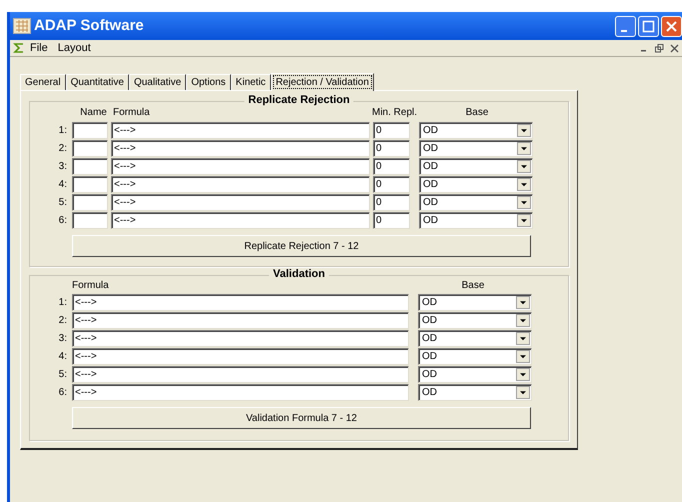 The width and height of the screenshot is (682, 502). Describe the element at coordinates (322, 82) in the screenshot. I see `tab: Rejection / Validation` at that location.